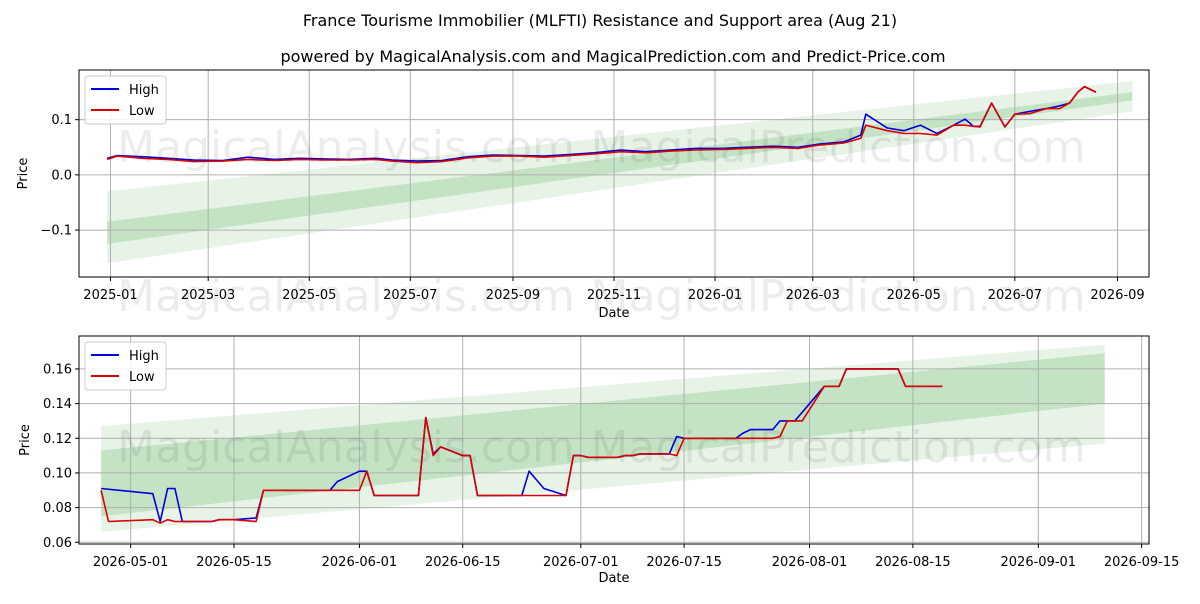  I want to click on y-tick-label: 0.12, so click(57, 439).